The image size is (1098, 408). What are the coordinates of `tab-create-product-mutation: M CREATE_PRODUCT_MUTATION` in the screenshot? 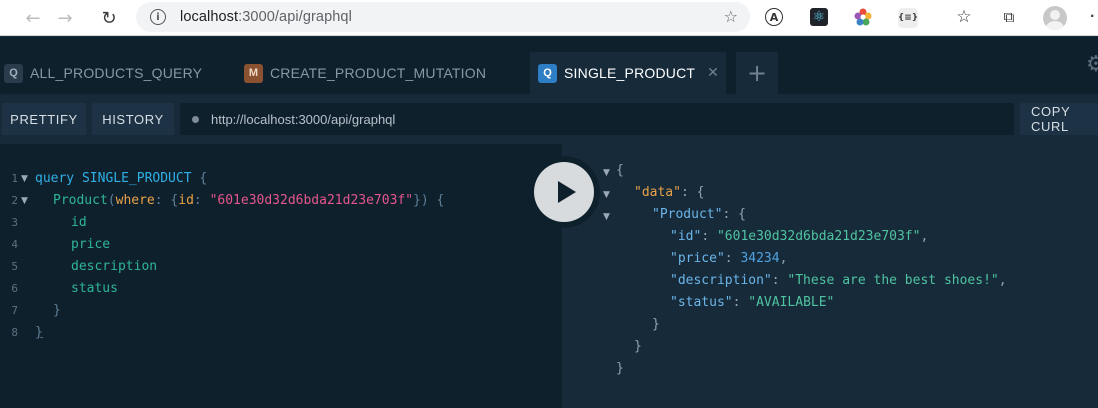 It's located at (379, 73).